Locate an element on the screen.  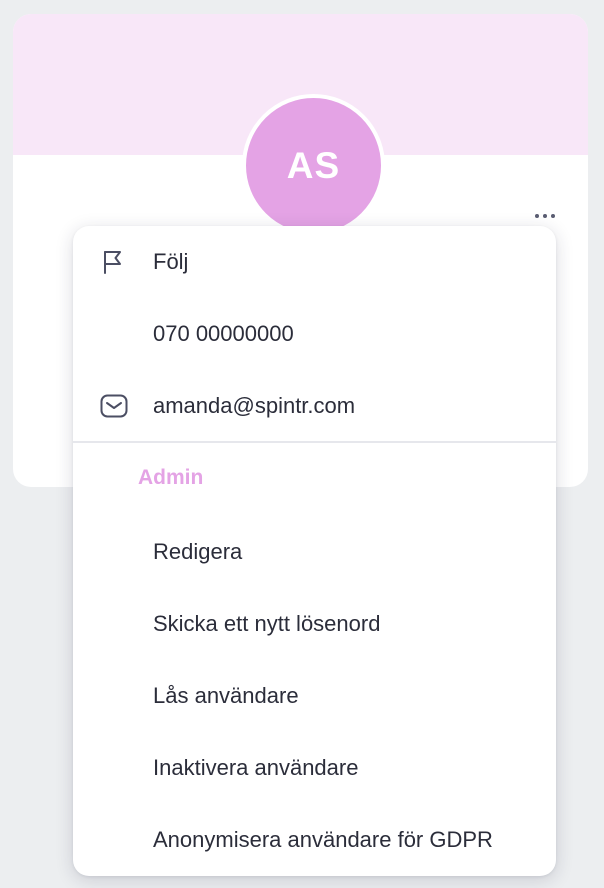
menu-item-phone: 070 00000000 is located at coordinates (314, 334).